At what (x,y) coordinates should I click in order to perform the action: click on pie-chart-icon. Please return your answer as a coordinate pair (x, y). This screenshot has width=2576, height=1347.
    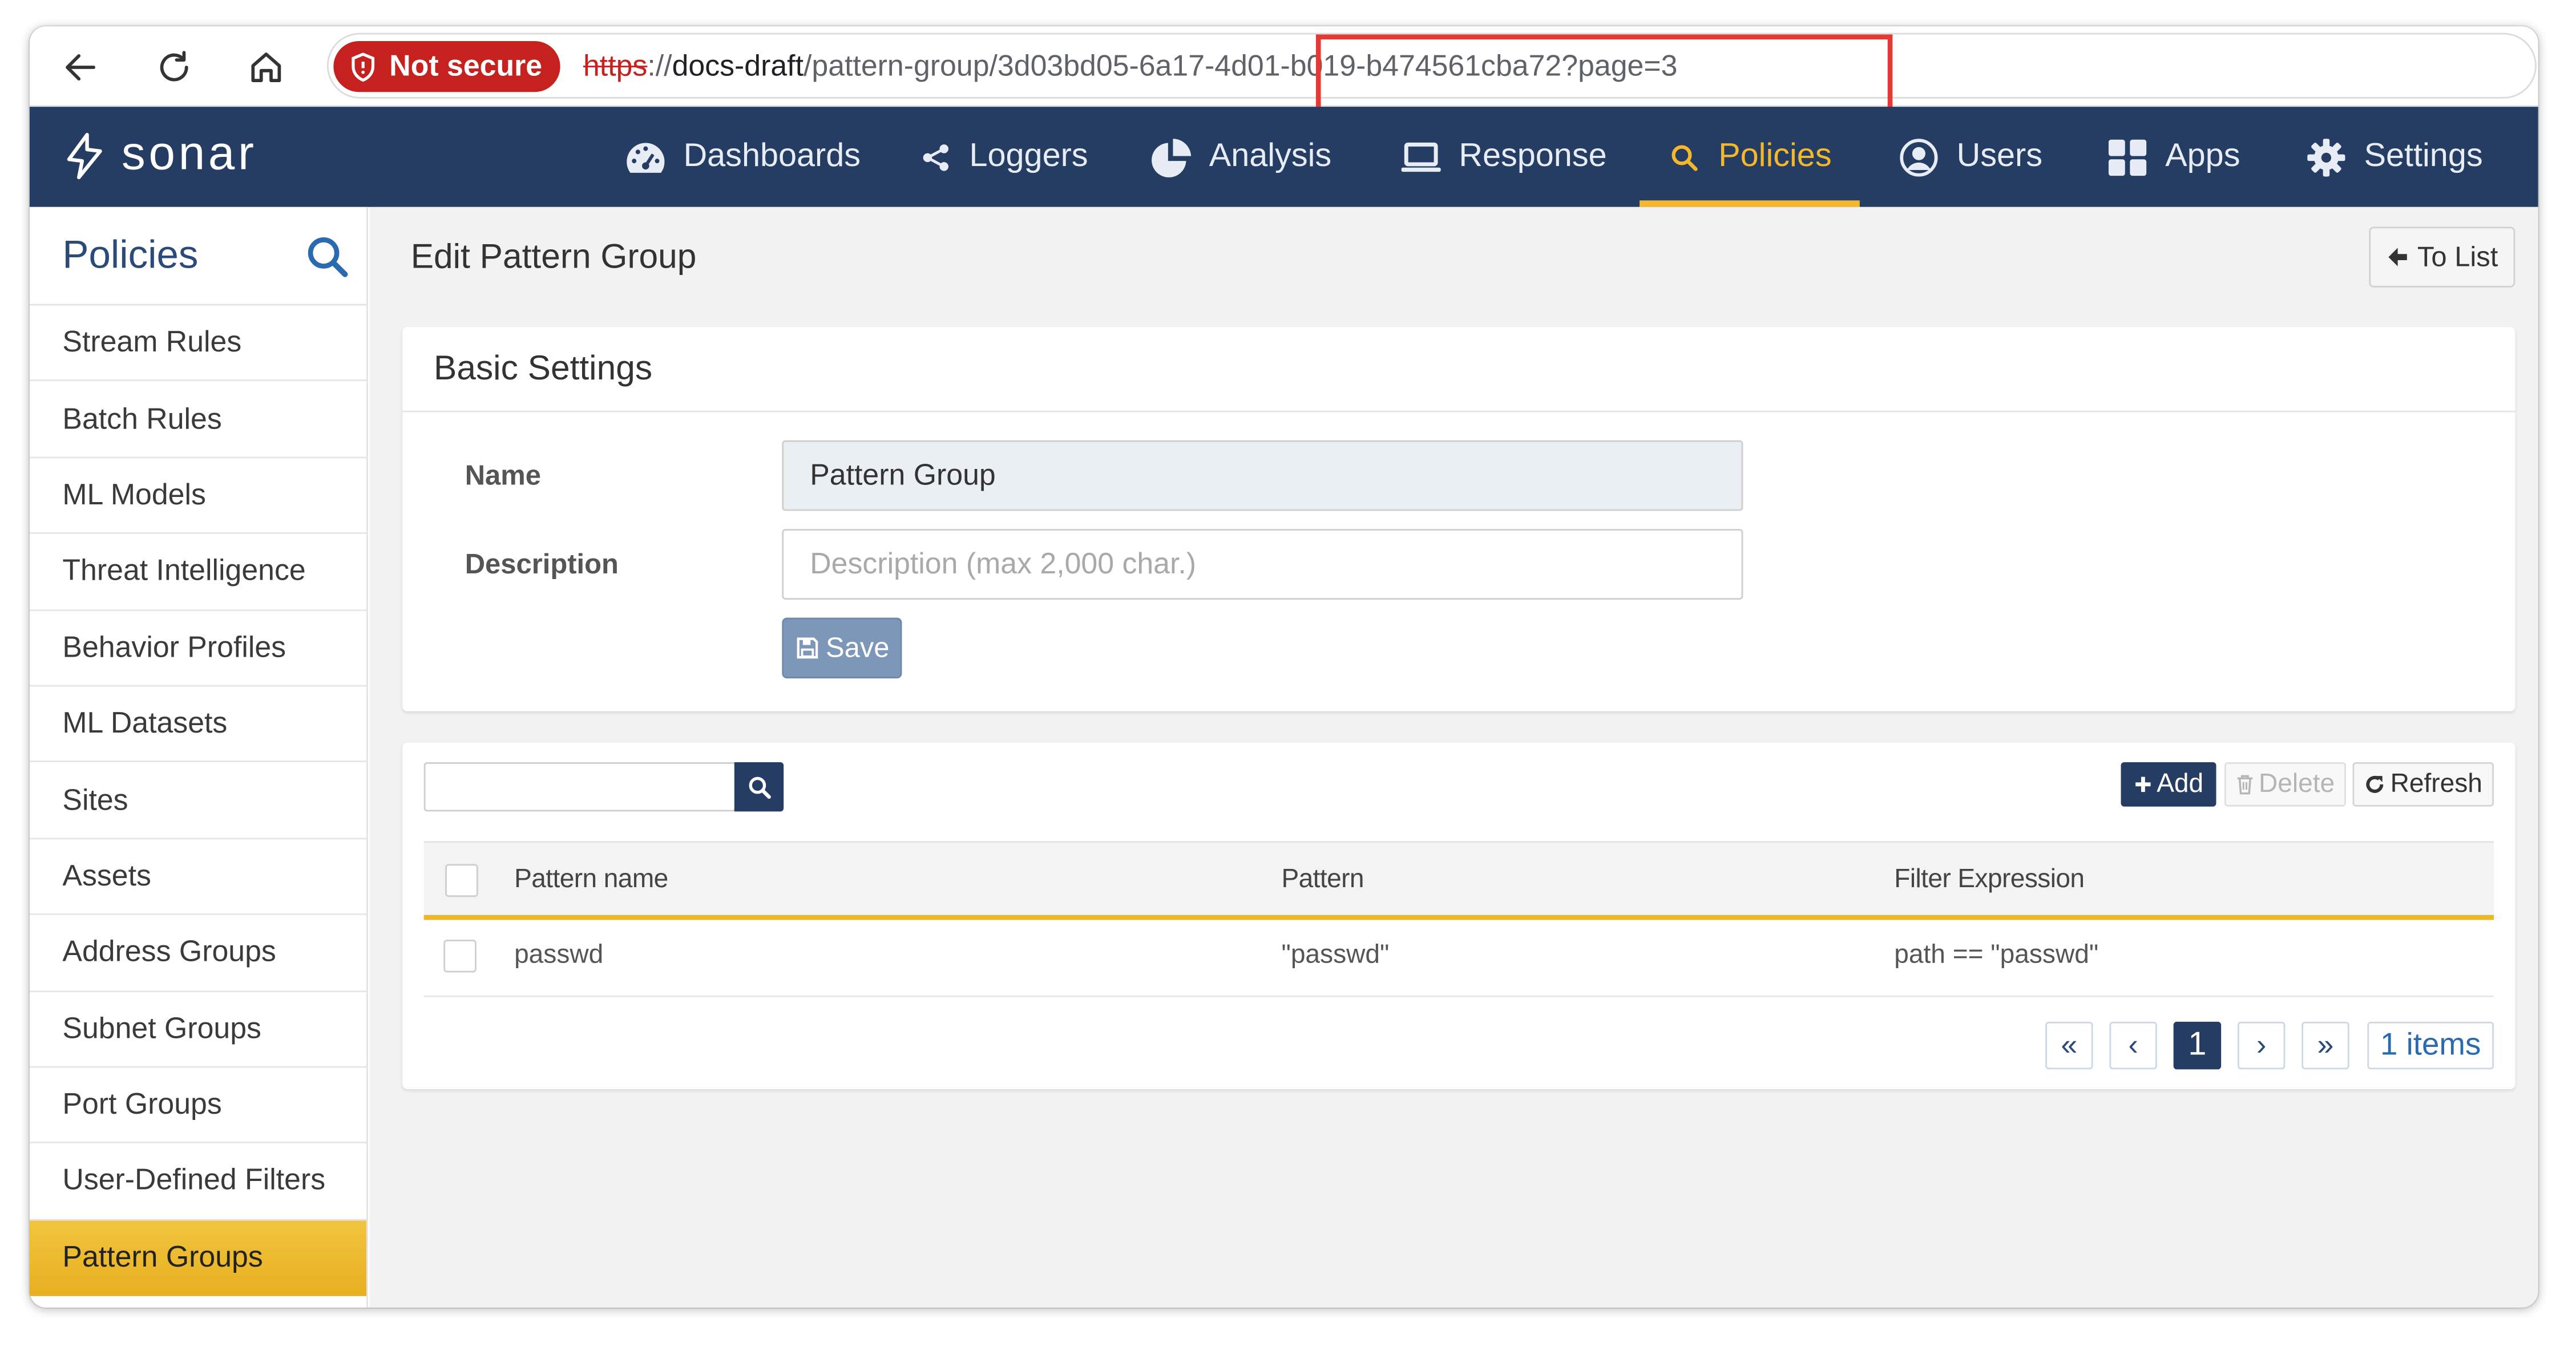
    Looking at the image, I should click on (1172, 157).